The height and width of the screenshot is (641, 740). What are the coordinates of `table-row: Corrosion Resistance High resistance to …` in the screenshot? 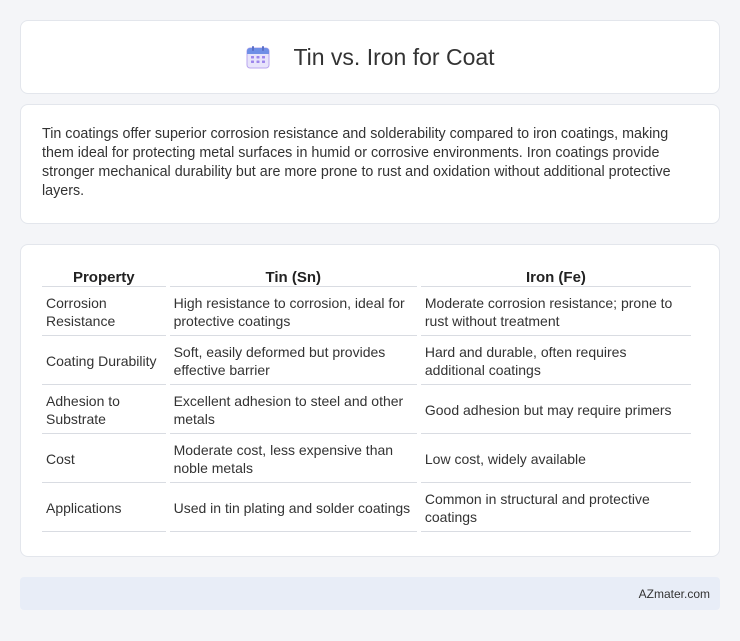 It's located at (366, 311).